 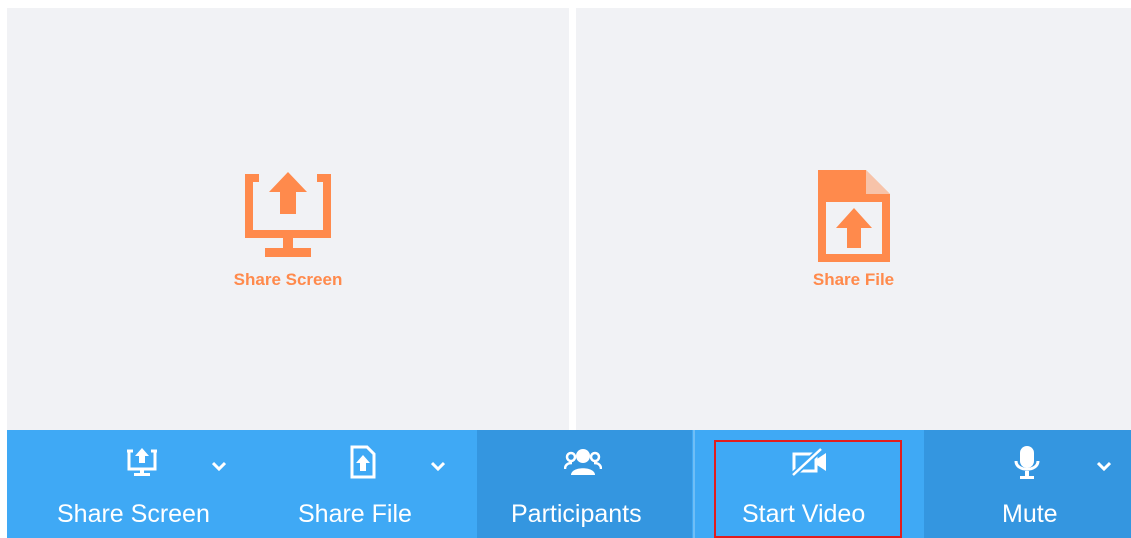 I want to click on share-file-label: Share File, so click(x=355, y=514).